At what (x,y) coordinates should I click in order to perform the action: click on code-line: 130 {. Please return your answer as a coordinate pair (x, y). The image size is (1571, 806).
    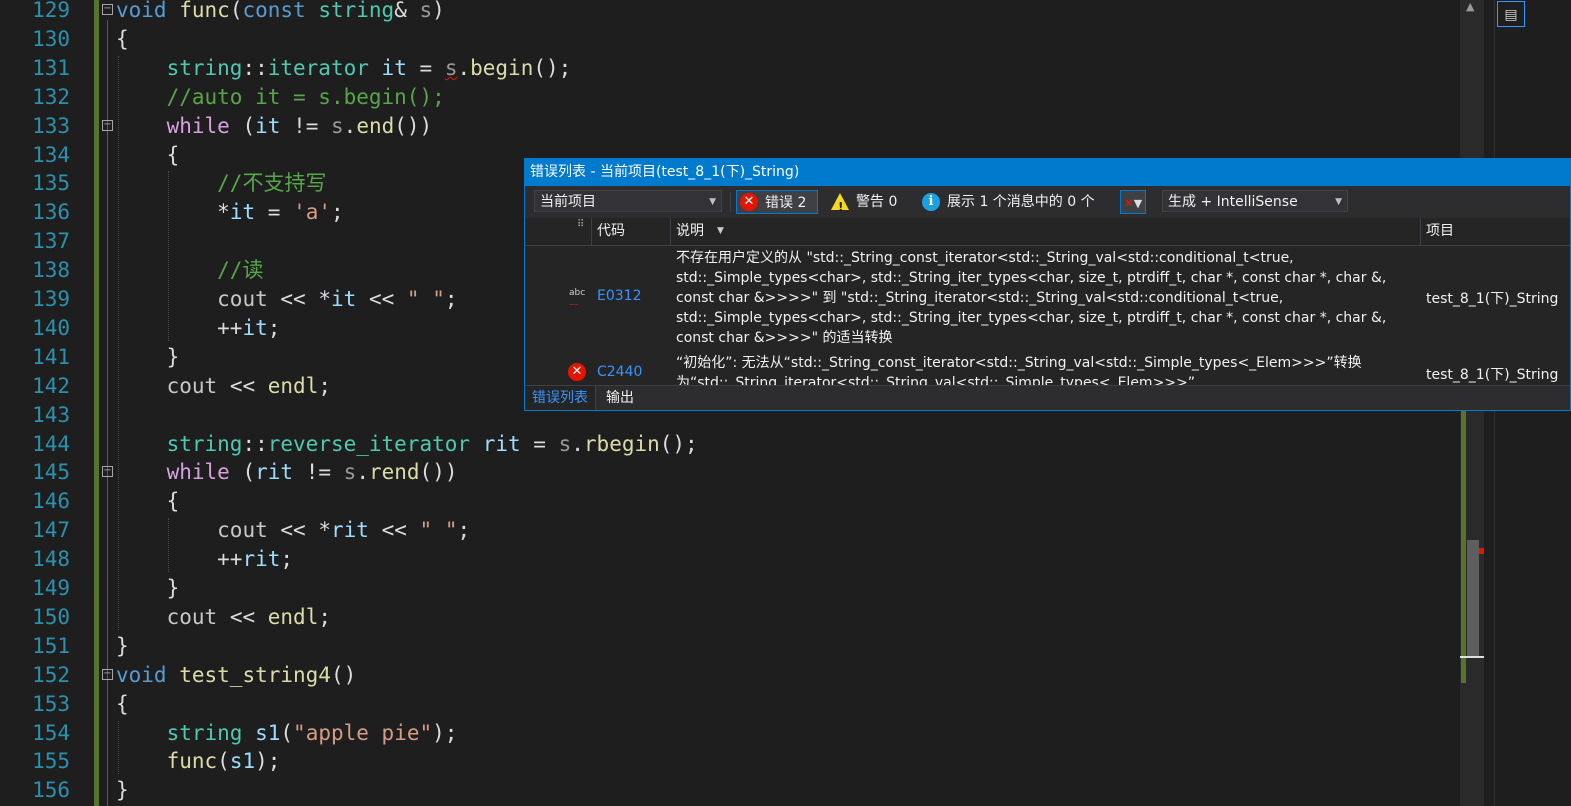
    Looking at the image, I should click on (730, 39).